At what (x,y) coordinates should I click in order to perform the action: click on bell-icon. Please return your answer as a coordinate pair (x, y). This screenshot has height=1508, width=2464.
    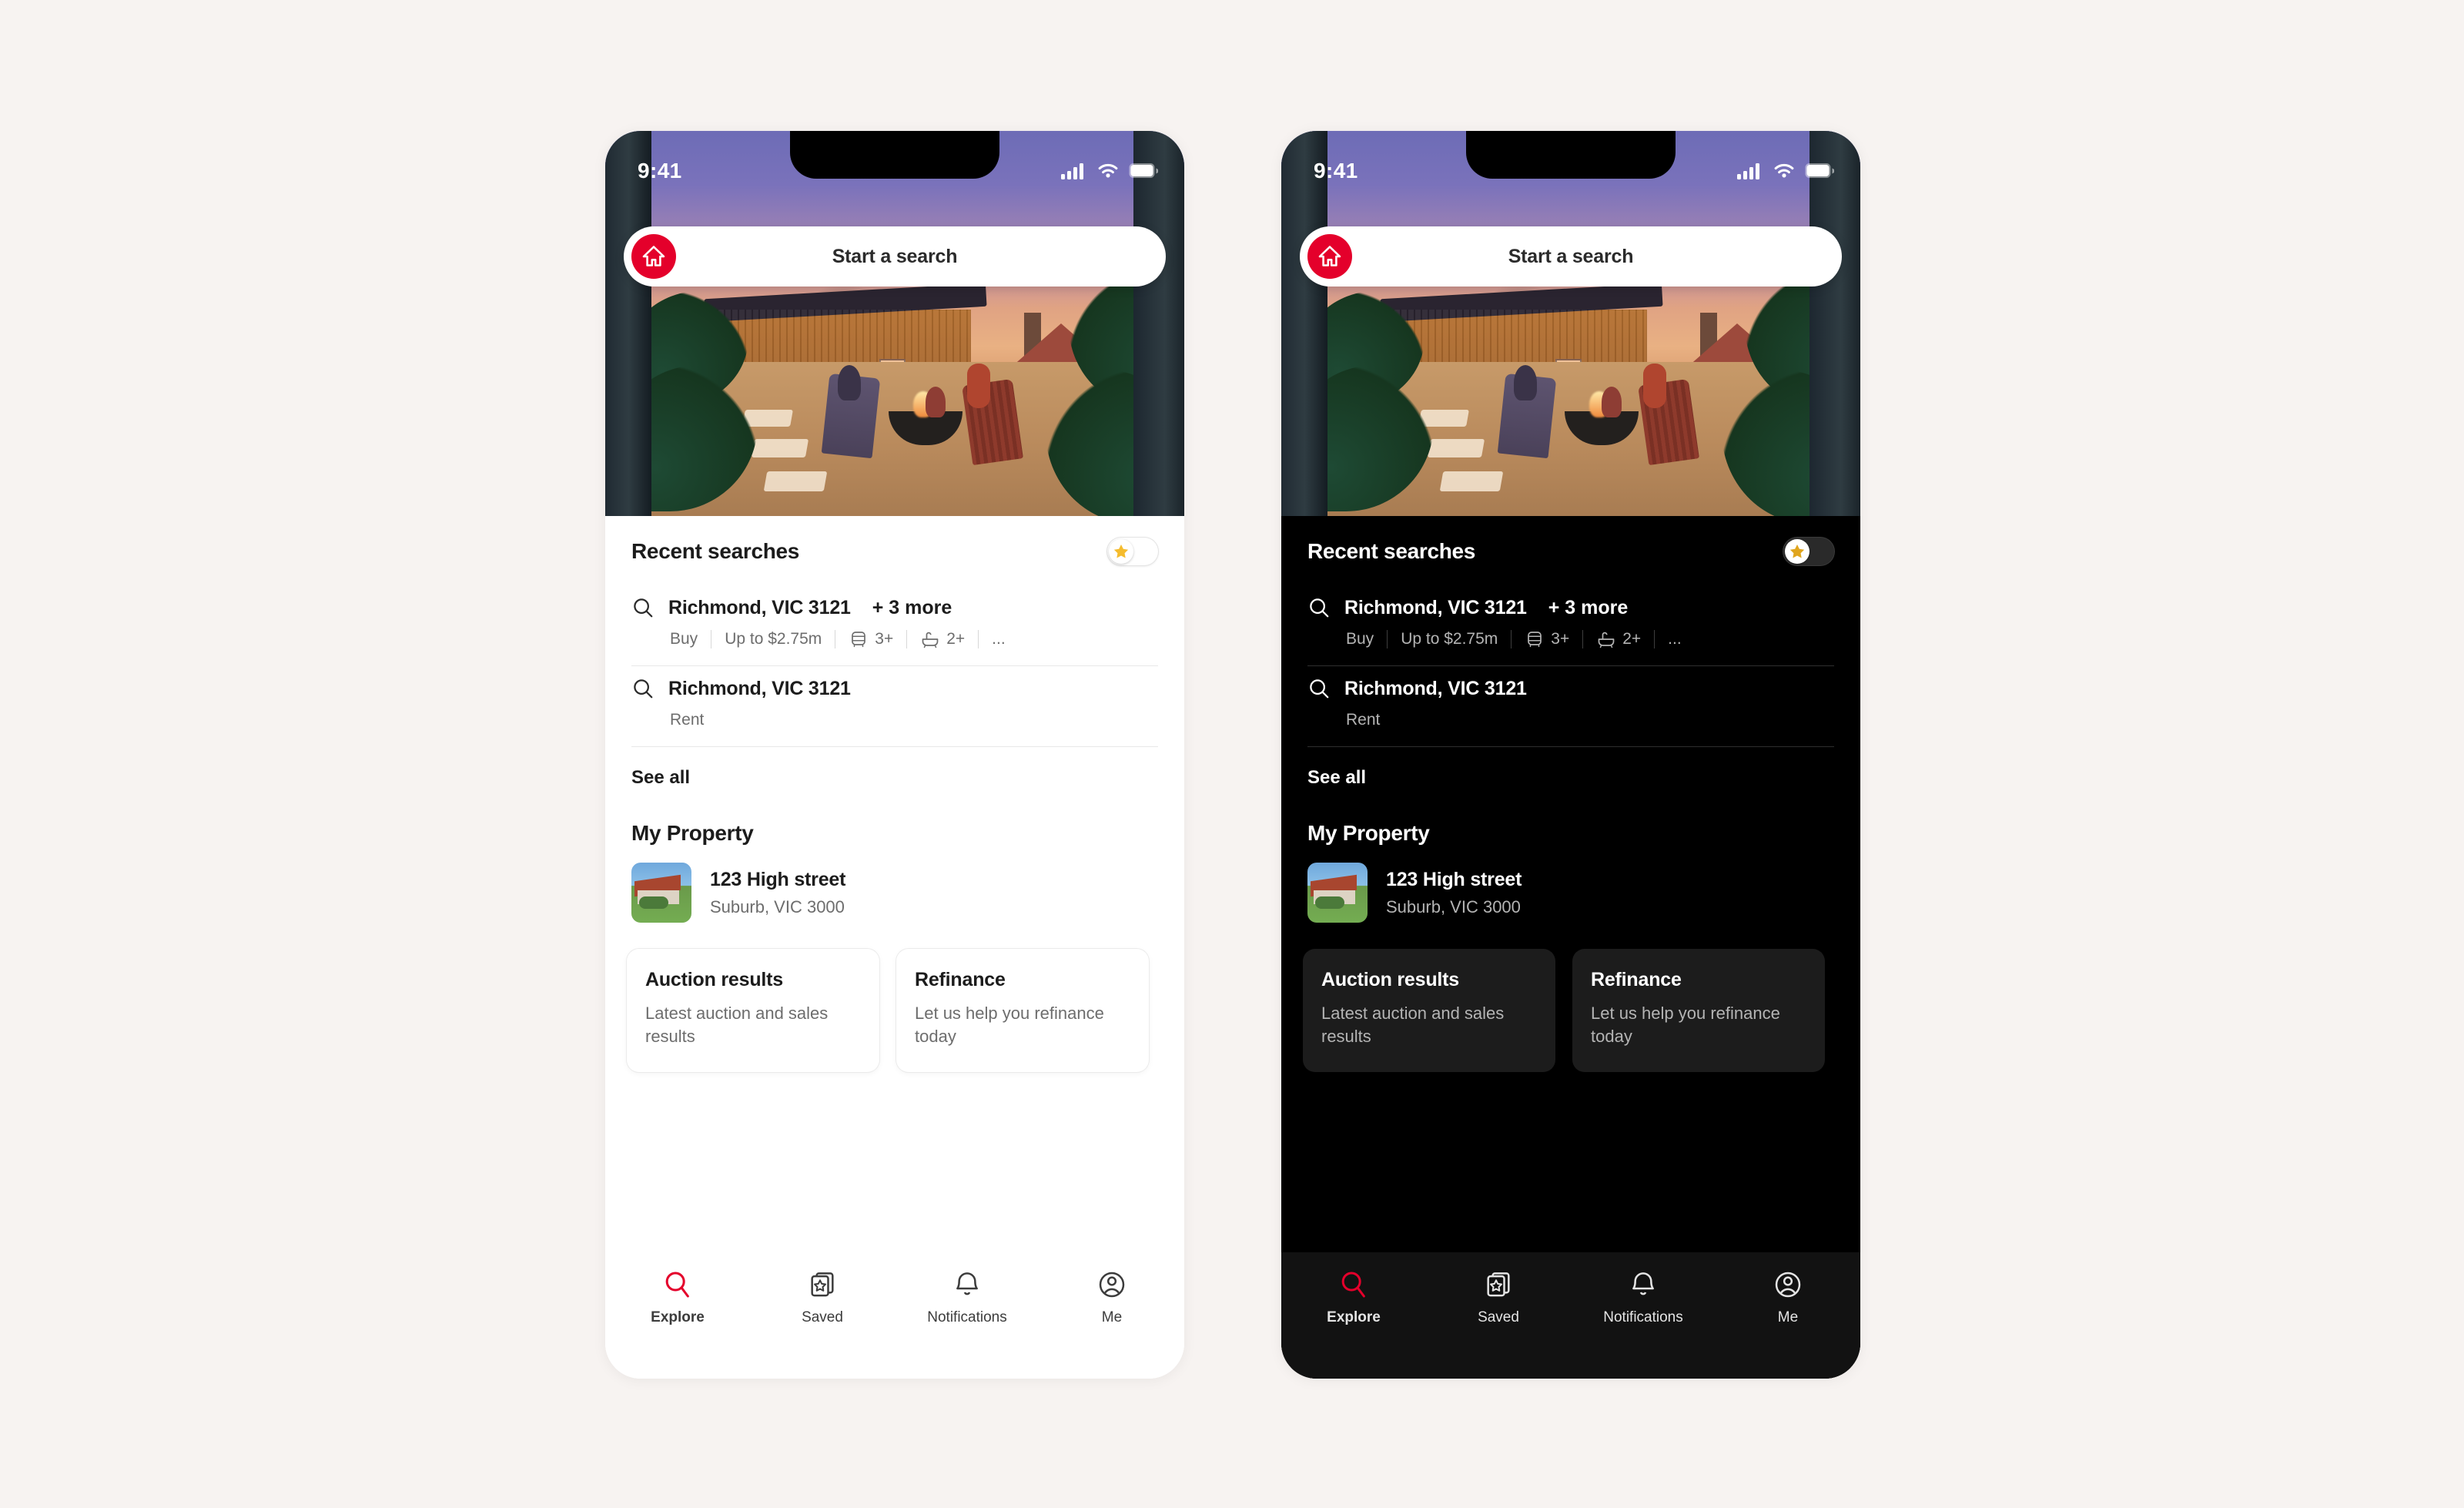
    Looking at the image, I should click on (1643, 1283).